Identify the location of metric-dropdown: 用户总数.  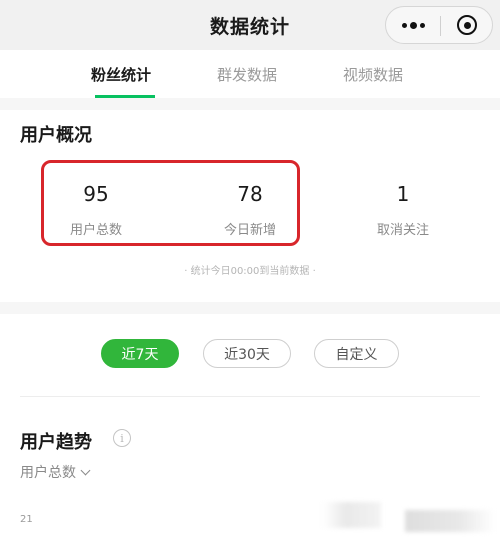
(55, 472).